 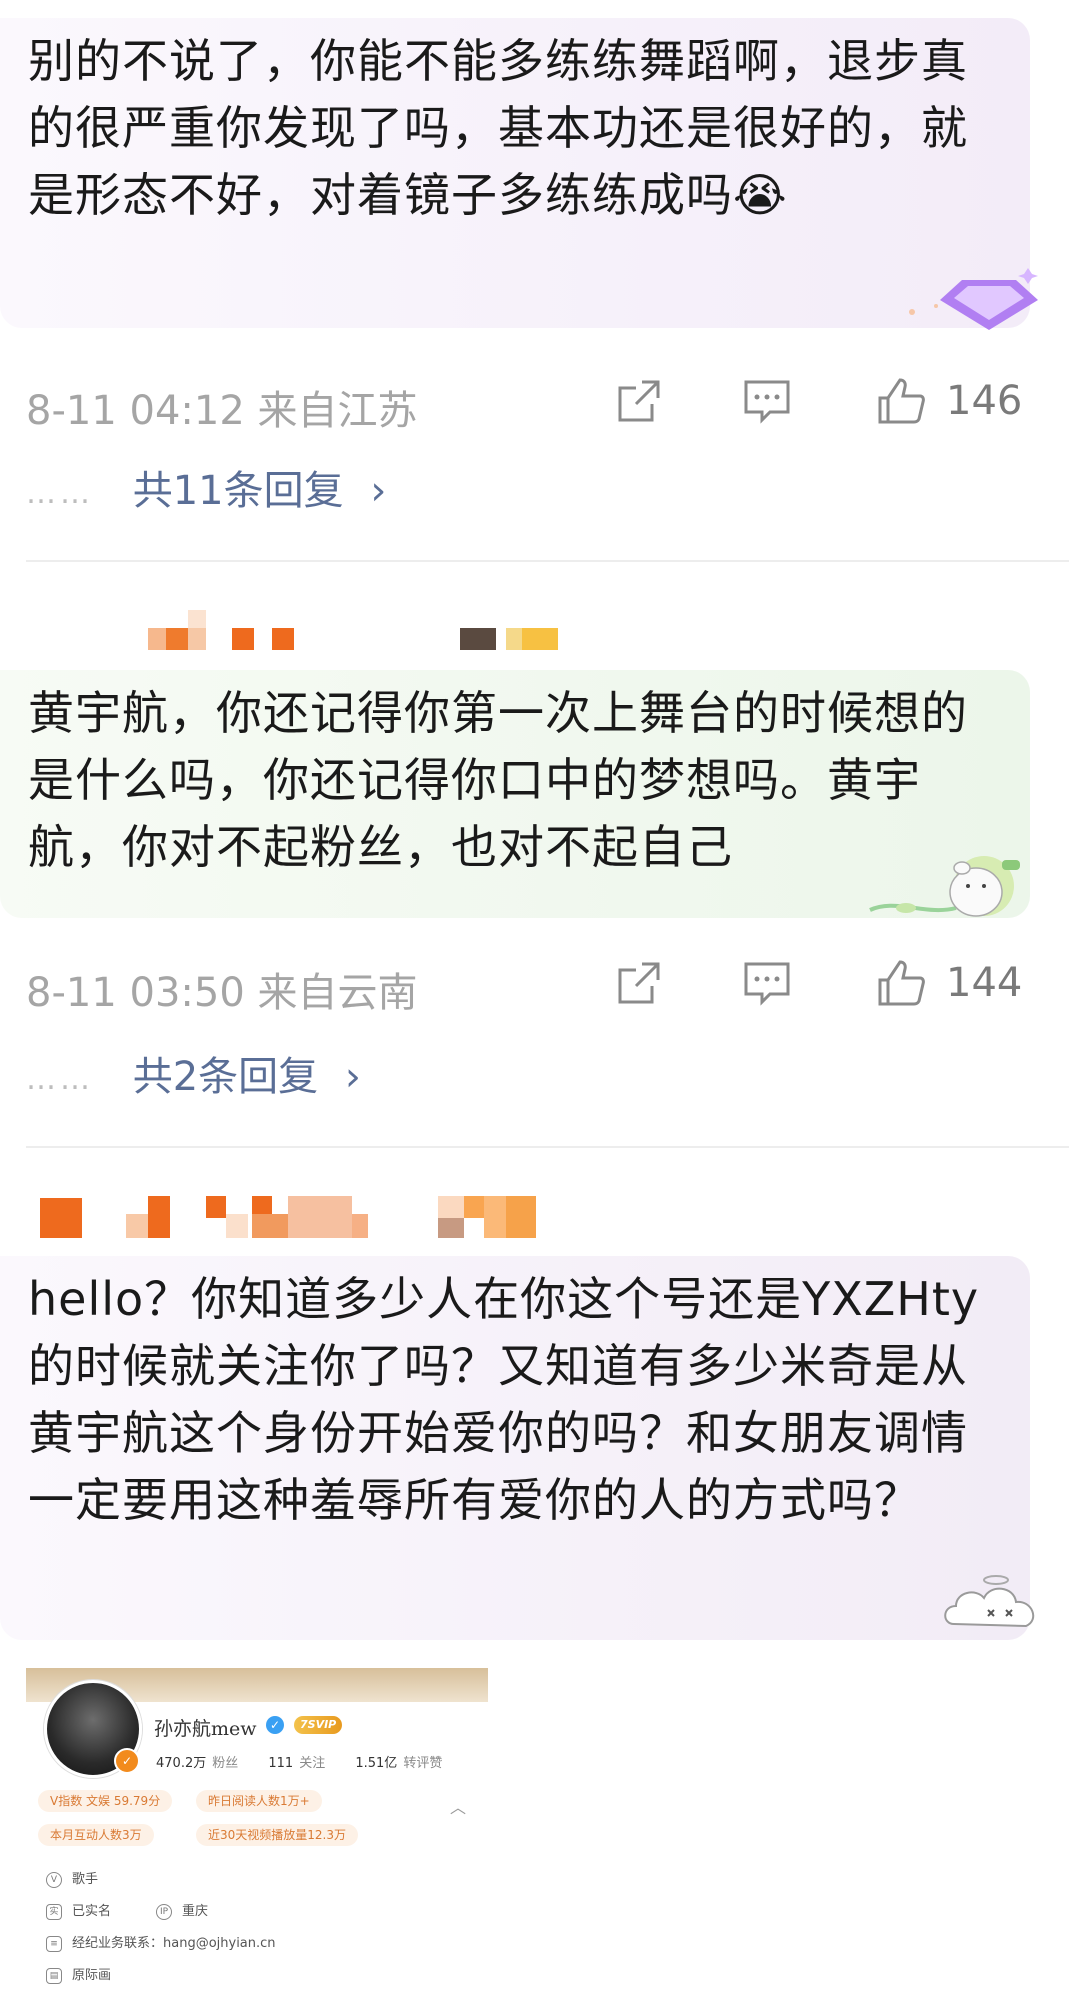 What do you see at coordinates (85, 1879) in the screenshot?
I see `profile-info-text: 歌手` at bounding box center [85, 1879].